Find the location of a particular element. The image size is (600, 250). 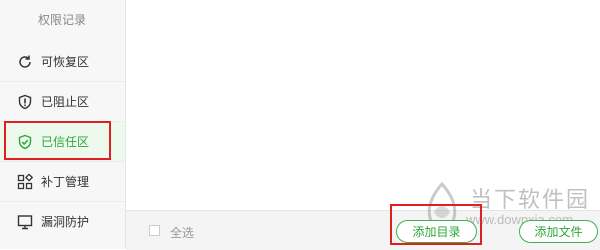

sidebar-item-vulnerability-protection: 漏洞防护 is located at coordinates (62, 221).